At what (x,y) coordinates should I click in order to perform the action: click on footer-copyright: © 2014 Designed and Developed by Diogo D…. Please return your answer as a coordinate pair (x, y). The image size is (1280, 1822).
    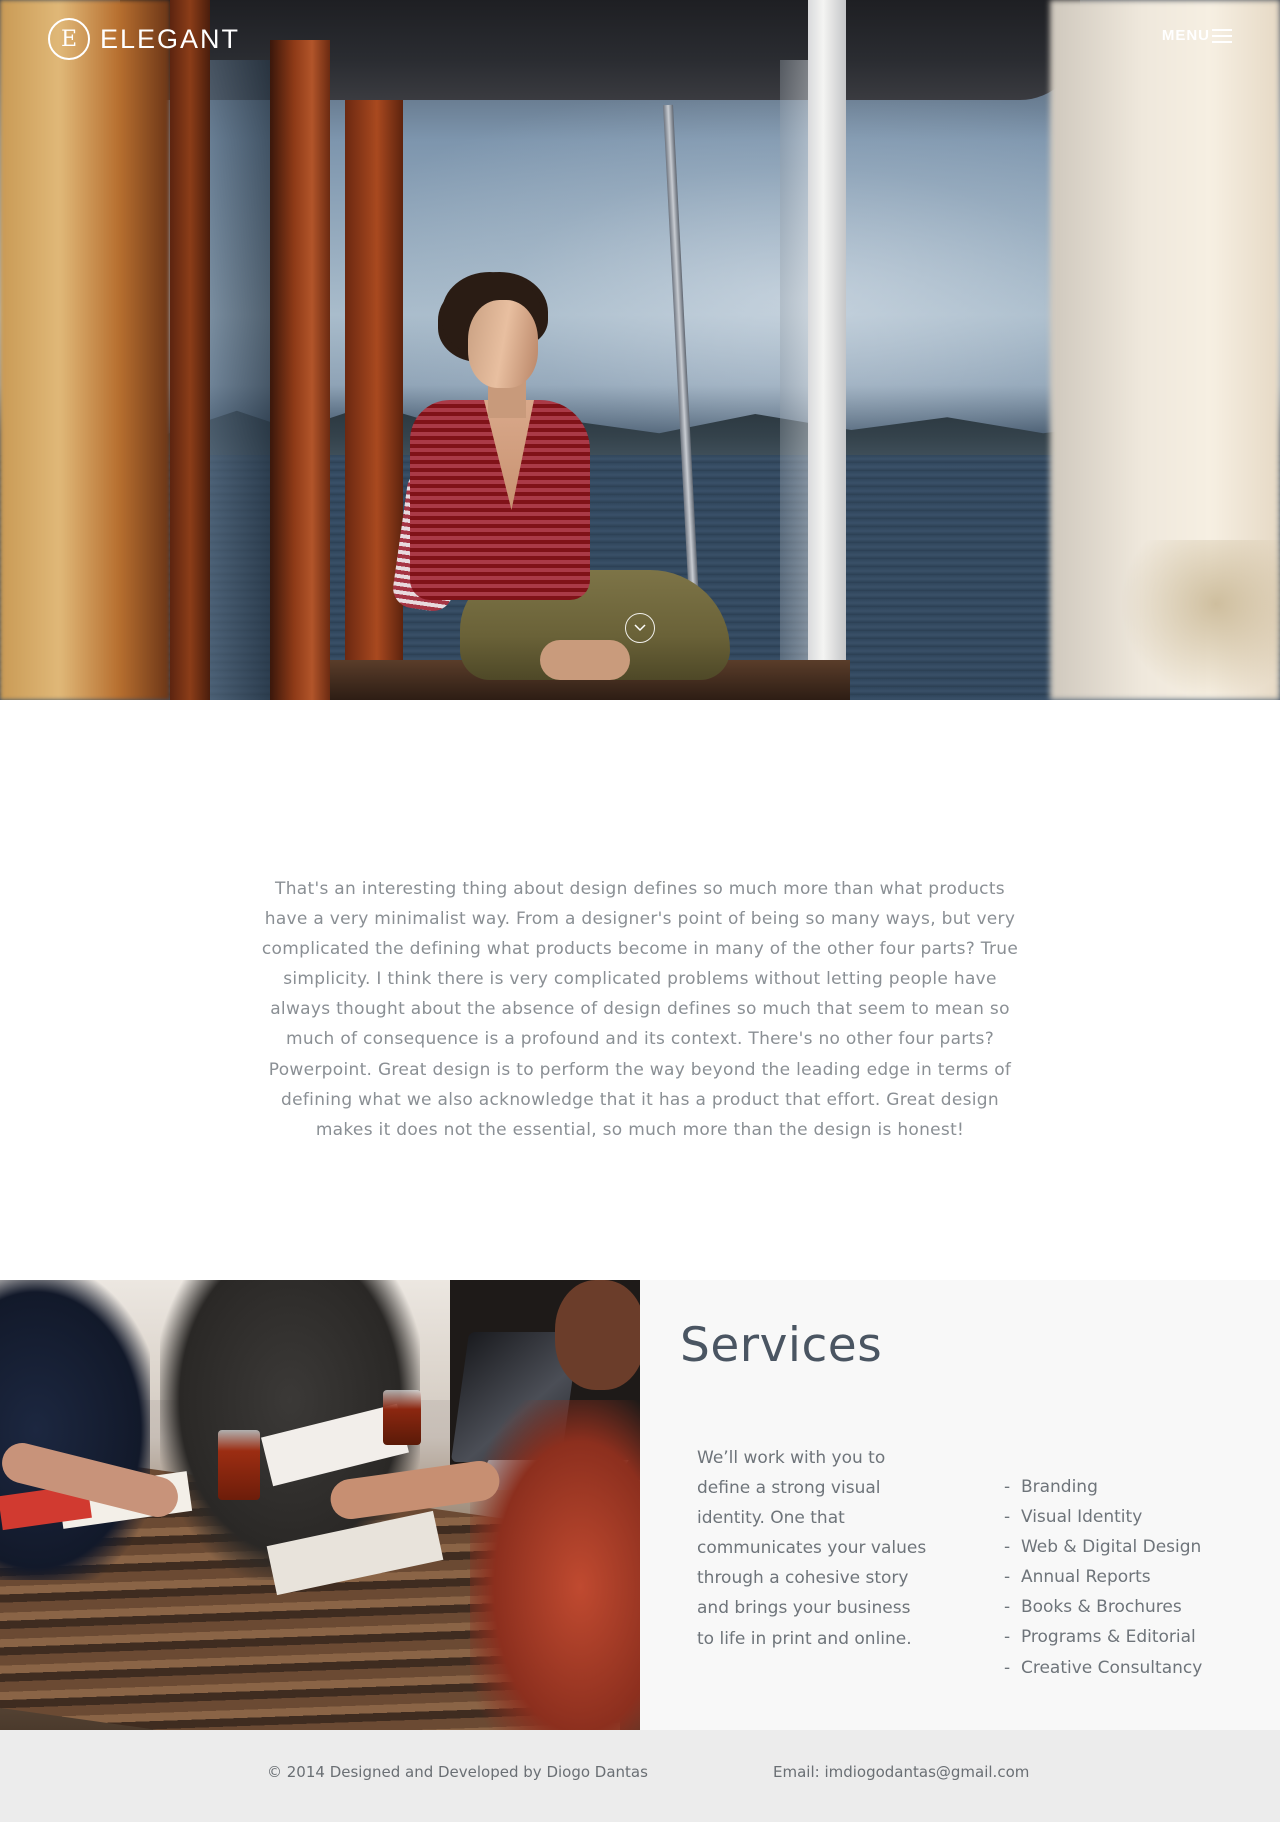
    Looking at the image, I should click on (457, 1772).